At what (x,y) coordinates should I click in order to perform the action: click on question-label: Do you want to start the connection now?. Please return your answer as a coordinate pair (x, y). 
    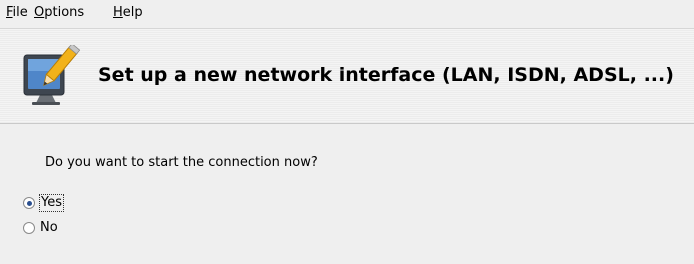
    Looking at the image, I should click on (181, 162).